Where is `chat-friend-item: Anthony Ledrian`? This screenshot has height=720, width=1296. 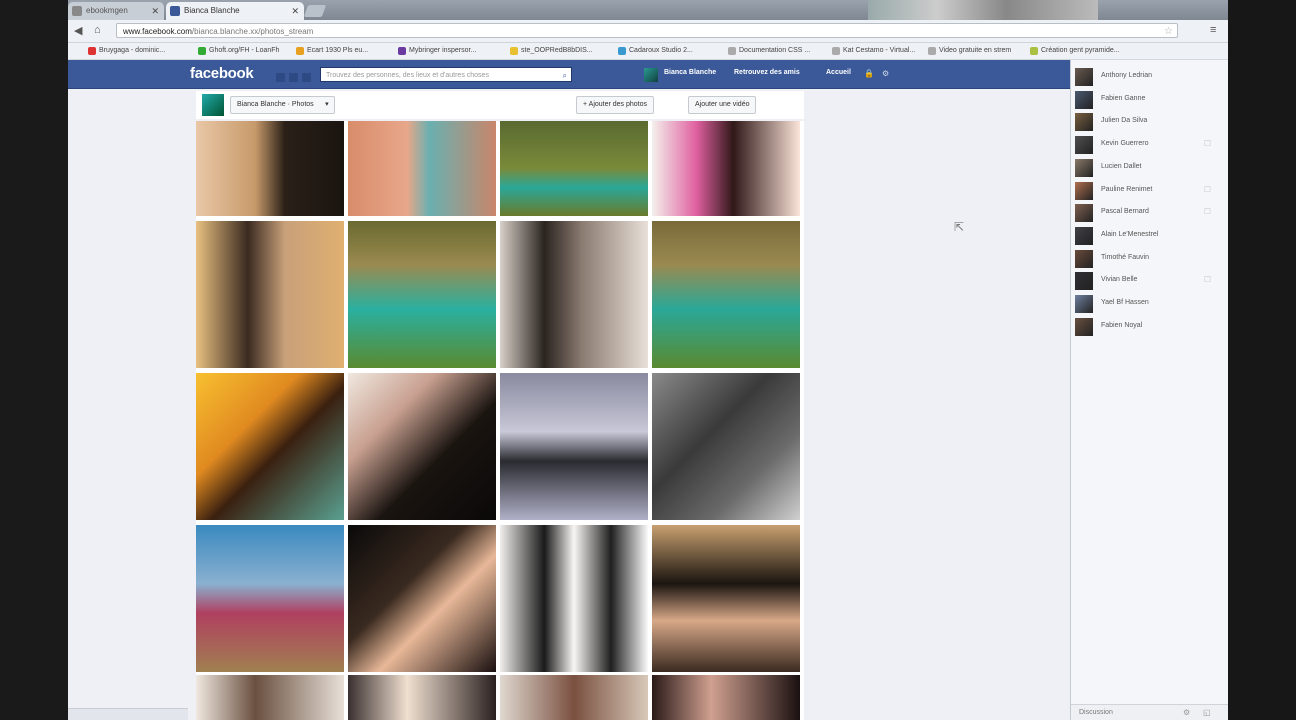
chat-friend-item: Anthony Ledrian is located at coordinates (1150, 77).